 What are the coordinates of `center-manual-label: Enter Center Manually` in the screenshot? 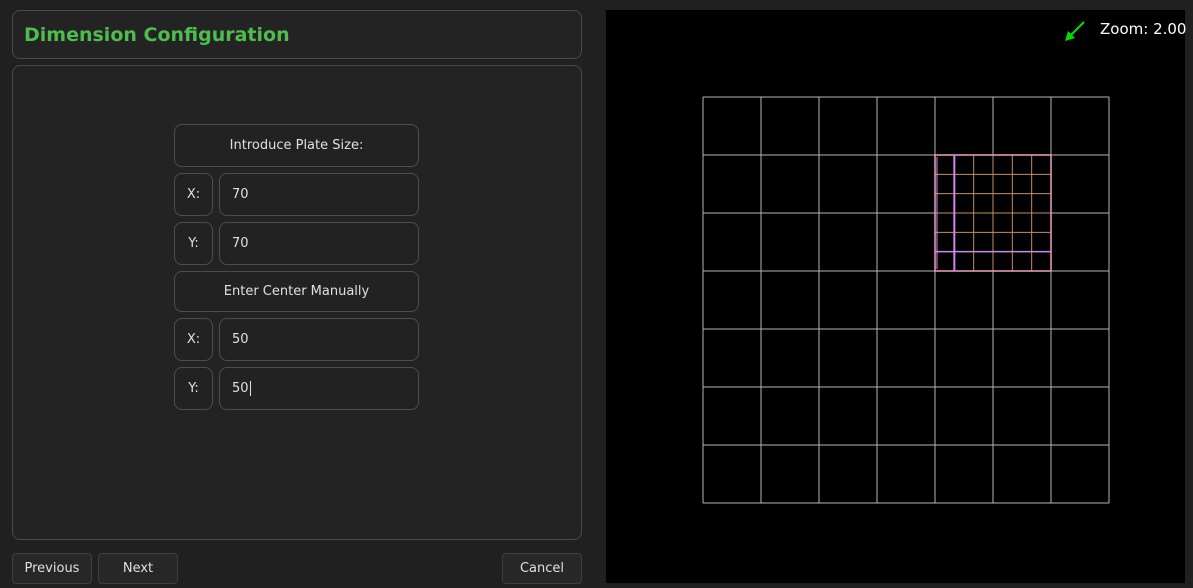 It's located at (296, 291).